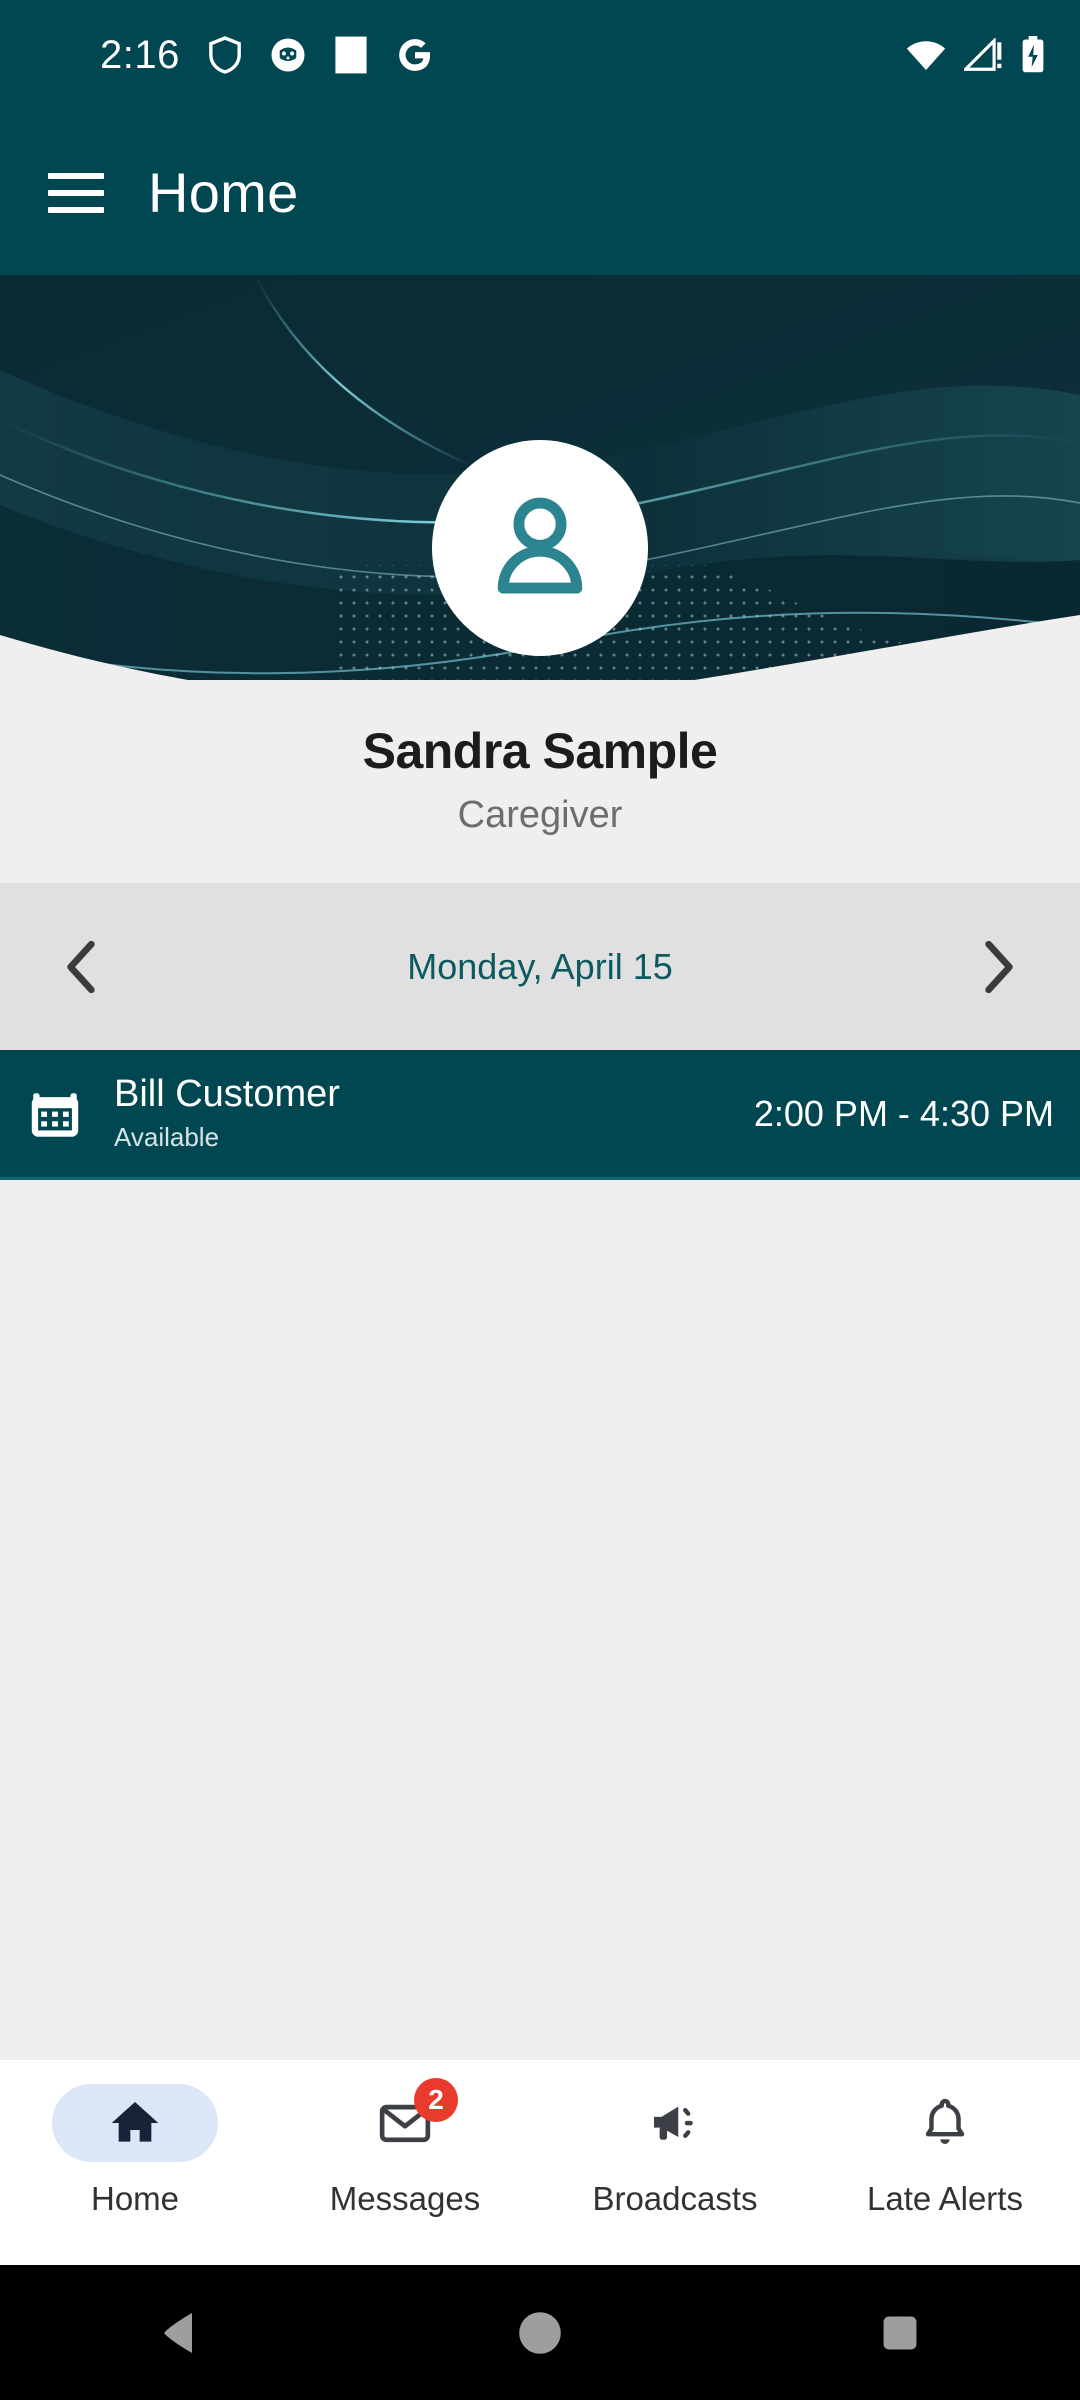 Image resolution: width=1080 pixels, height=2400 pixels. Describe the element at coordinates (900, 2333) in the screenshot. I see `square-recents-icon` at that location.